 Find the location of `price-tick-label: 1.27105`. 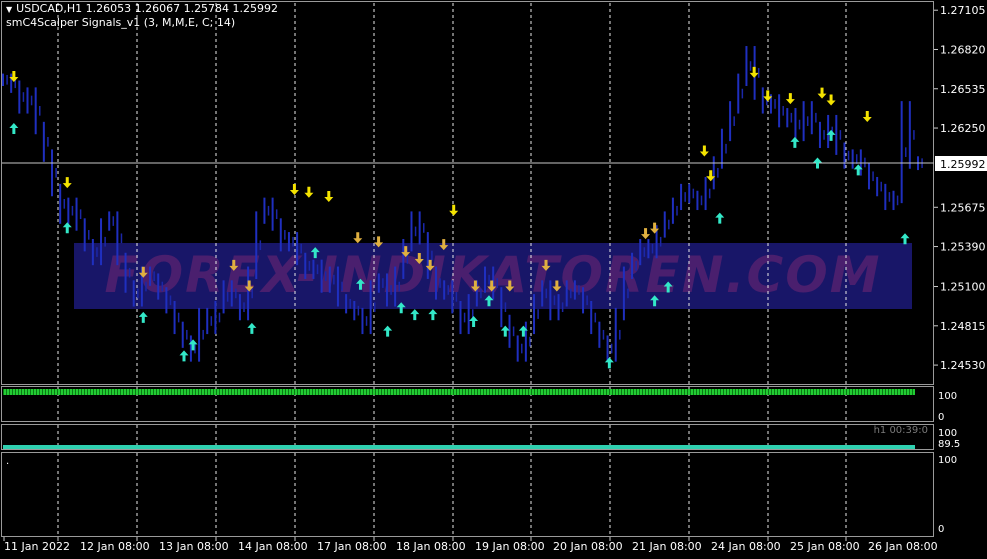

price-tick-label: 1.27105 is located at coordinates (963, 10).